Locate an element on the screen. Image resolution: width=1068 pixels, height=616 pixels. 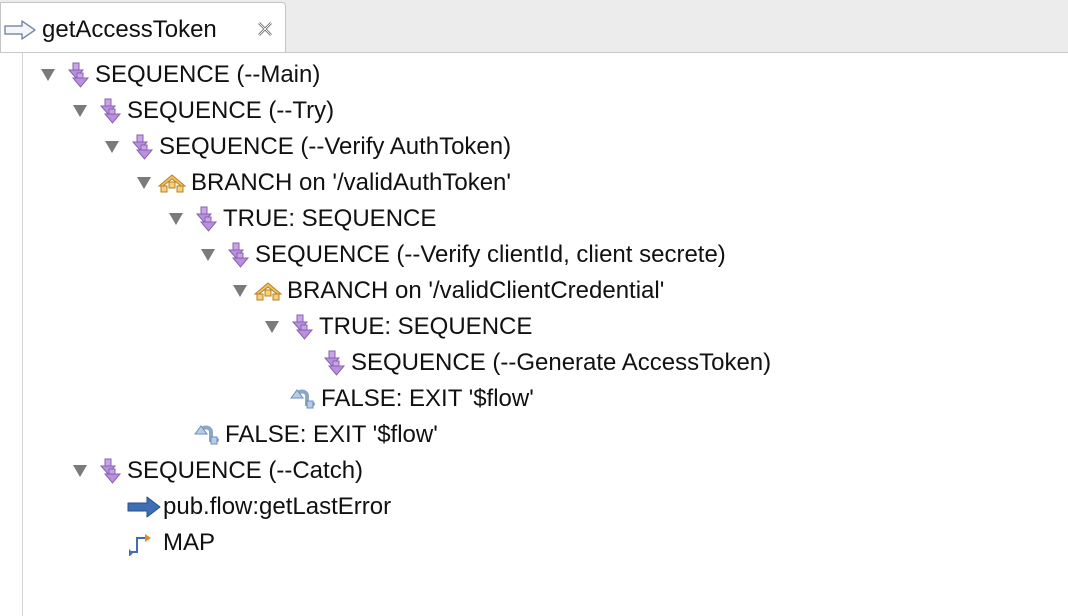
tree-item-branch-validclientcredential: BRANCH on '/validClientCredential' is located at coordinates (448, 291).